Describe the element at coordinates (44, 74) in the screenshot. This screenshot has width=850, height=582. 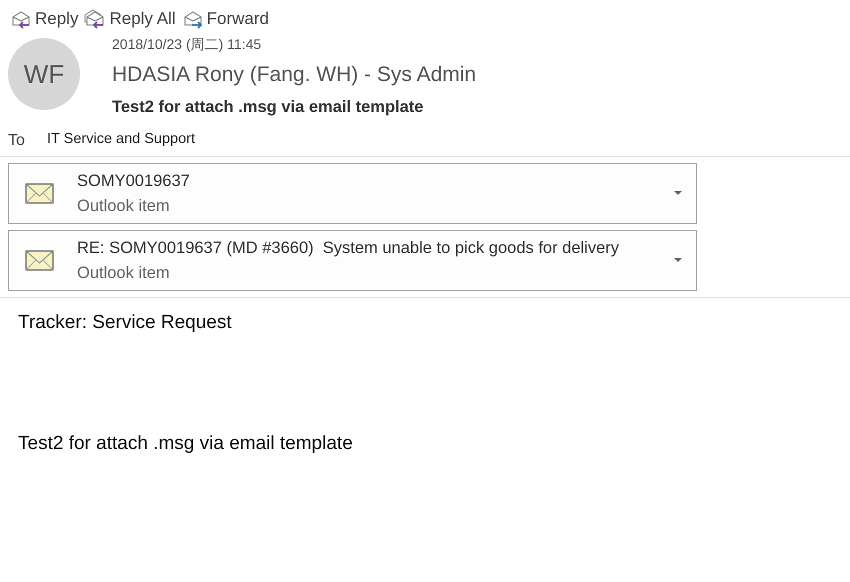
I see `avatar: WF` at that location.